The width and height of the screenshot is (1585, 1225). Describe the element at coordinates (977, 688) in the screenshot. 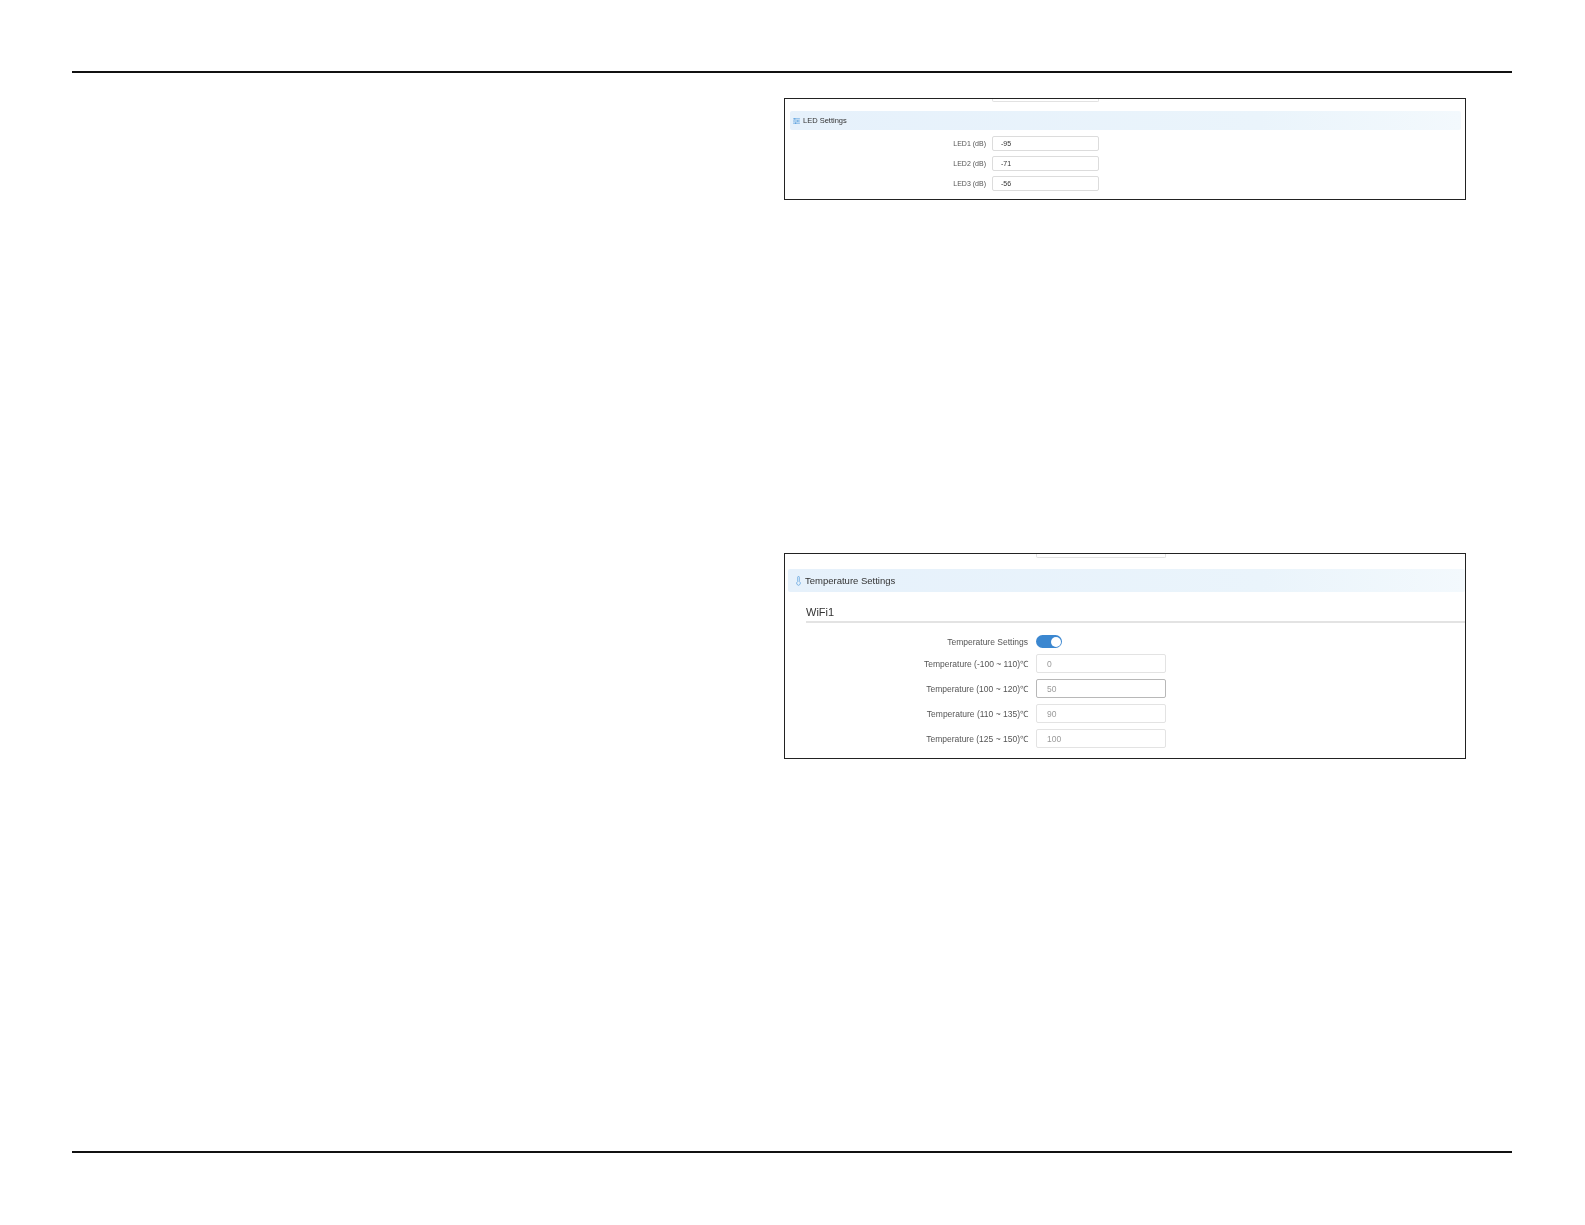

I see `field-label: Temperature (100 ~ 120)℃` at that location.